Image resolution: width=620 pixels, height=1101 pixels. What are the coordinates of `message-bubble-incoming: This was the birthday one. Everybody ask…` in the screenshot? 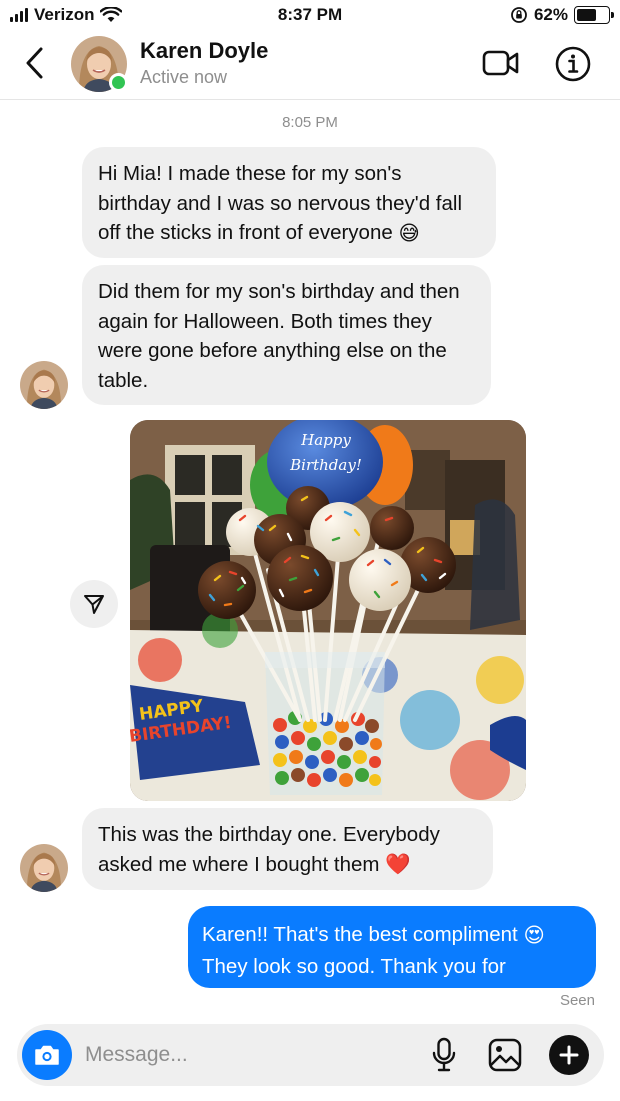 It's located at (287, 849).